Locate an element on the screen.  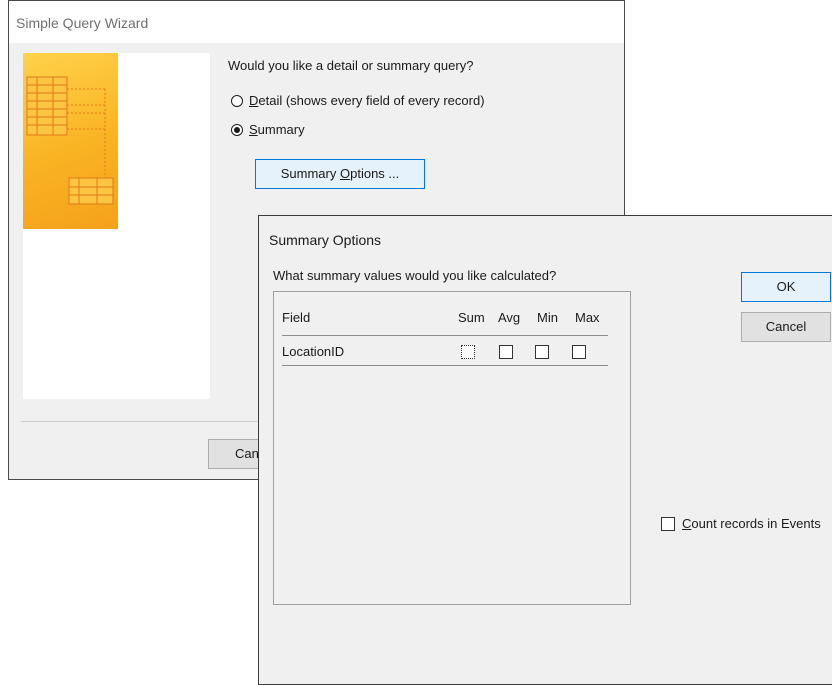
max-checkbox is located at coordinates (579, 352).